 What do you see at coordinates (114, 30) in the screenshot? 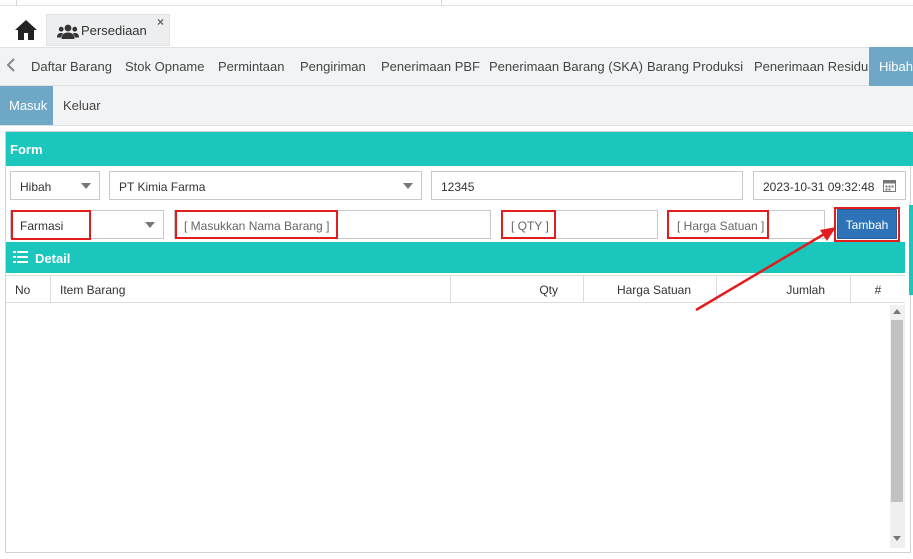
I see `tab-persediaan-label: Persediaan` at bounding box center [114, 30].